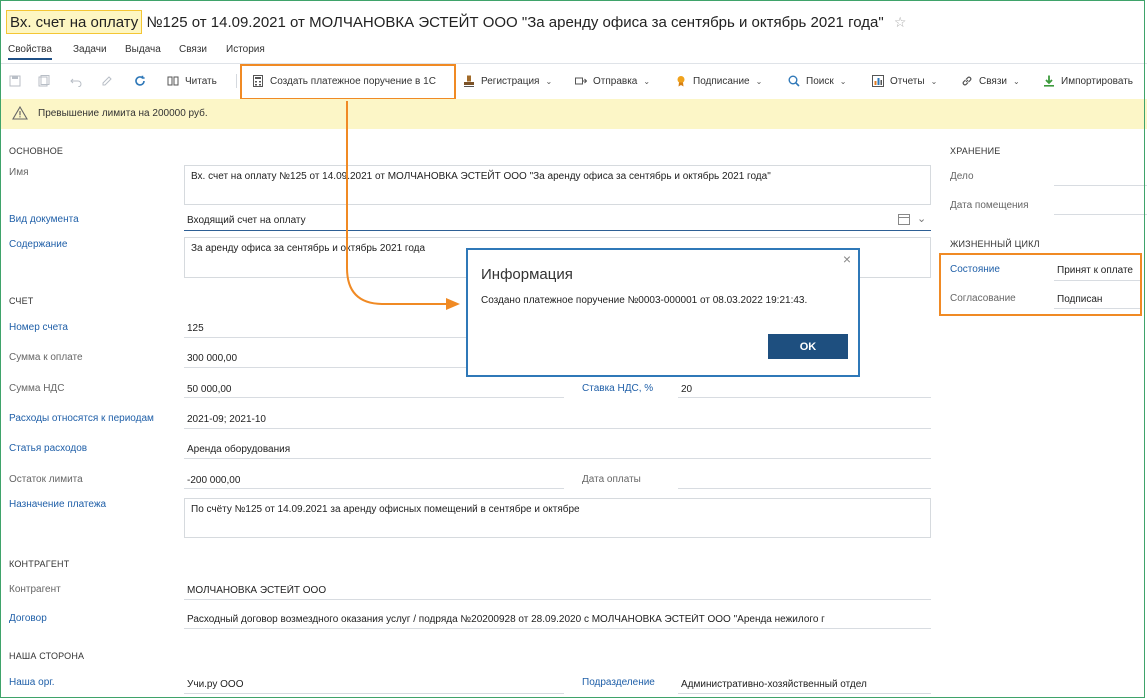 This screenshot has width=1147, height=700. I want to click on close-icon: ×, so click(847, 259).